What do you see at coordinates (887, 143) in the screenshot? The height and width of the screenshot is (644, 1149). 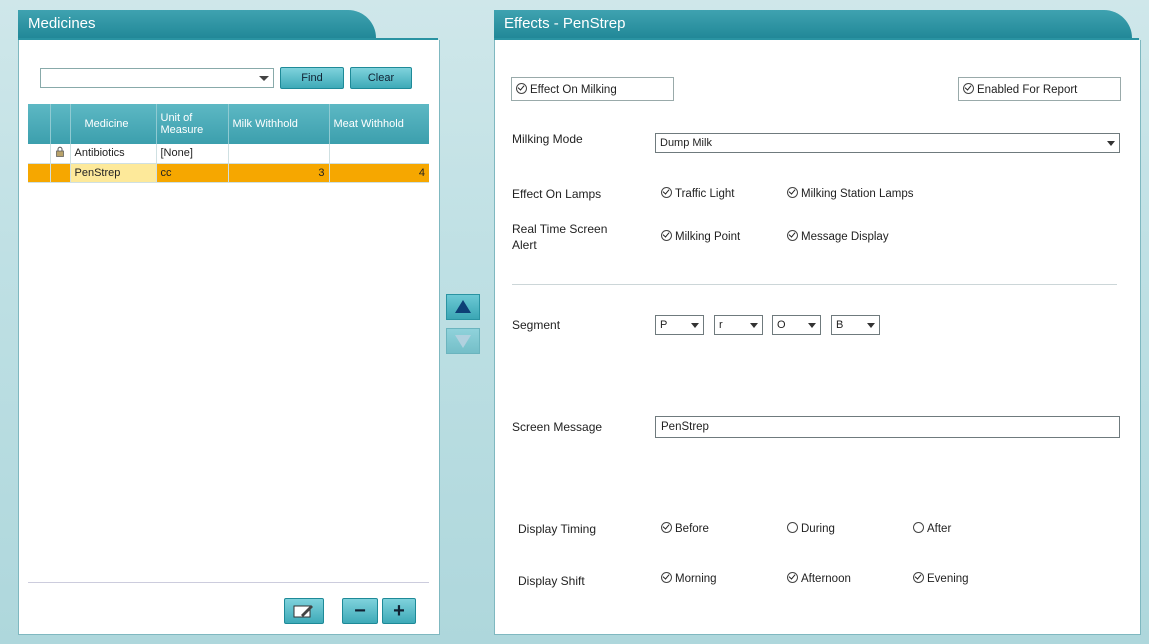 I see `milking-mode-select: Dump Milk` at bounding box center [887, 143].